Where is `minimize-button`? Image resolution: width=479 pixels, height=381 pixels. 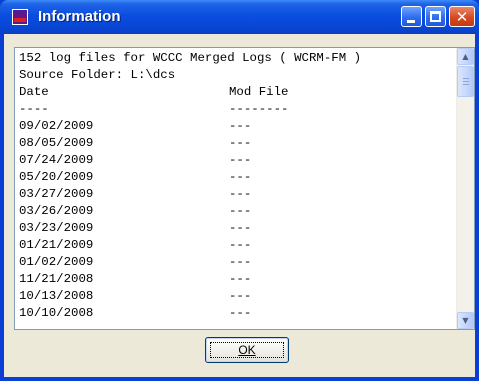
minimize-button is located at coordinates (411, 16).